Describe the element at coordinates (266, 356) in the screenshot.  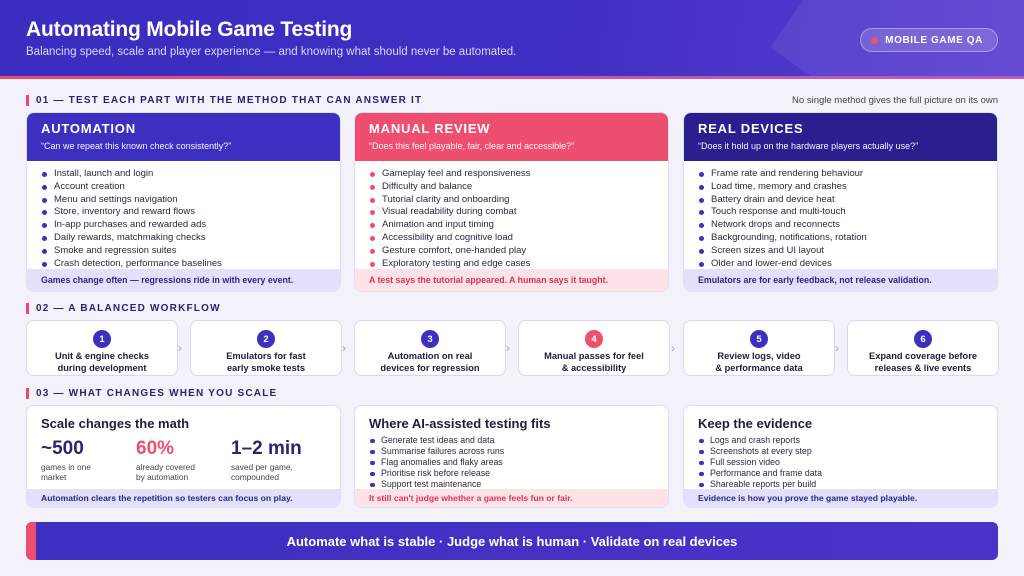
I see `step-line: Emulators for fast` at that location.